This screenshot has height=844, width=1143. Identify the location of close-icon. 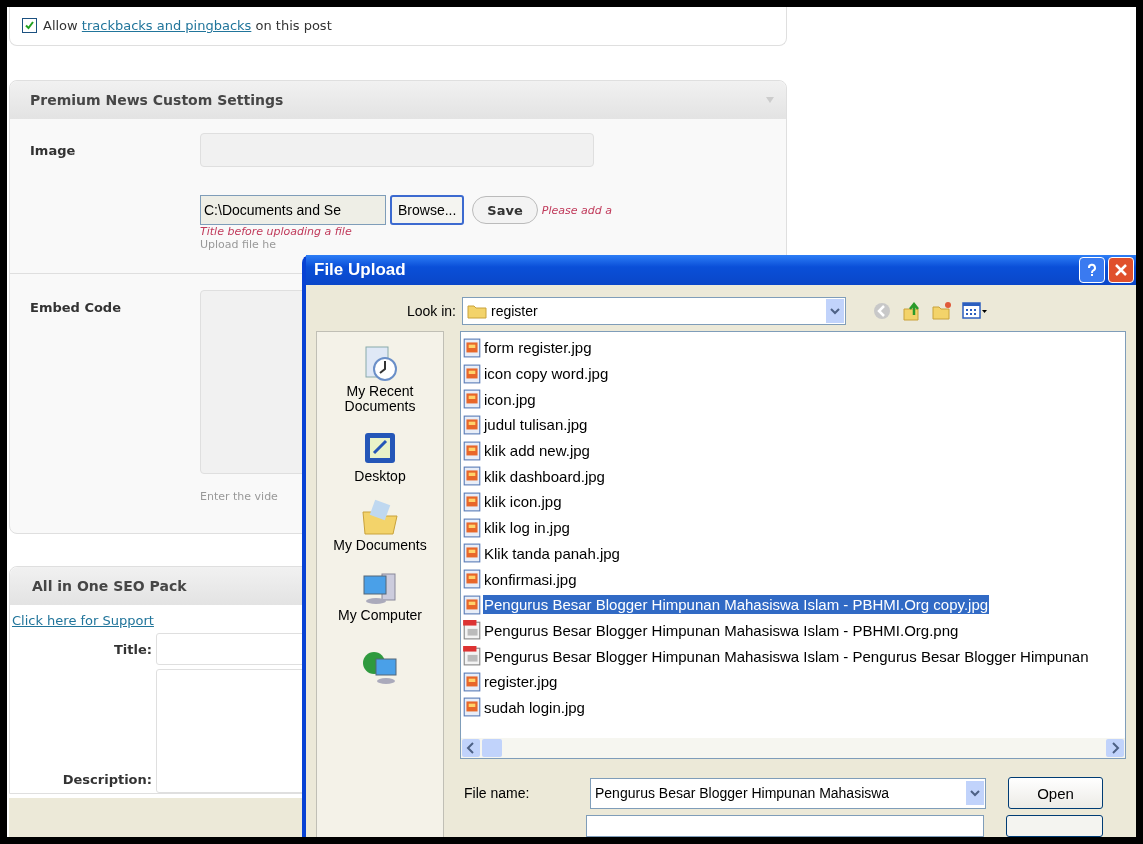
(1121, 270).